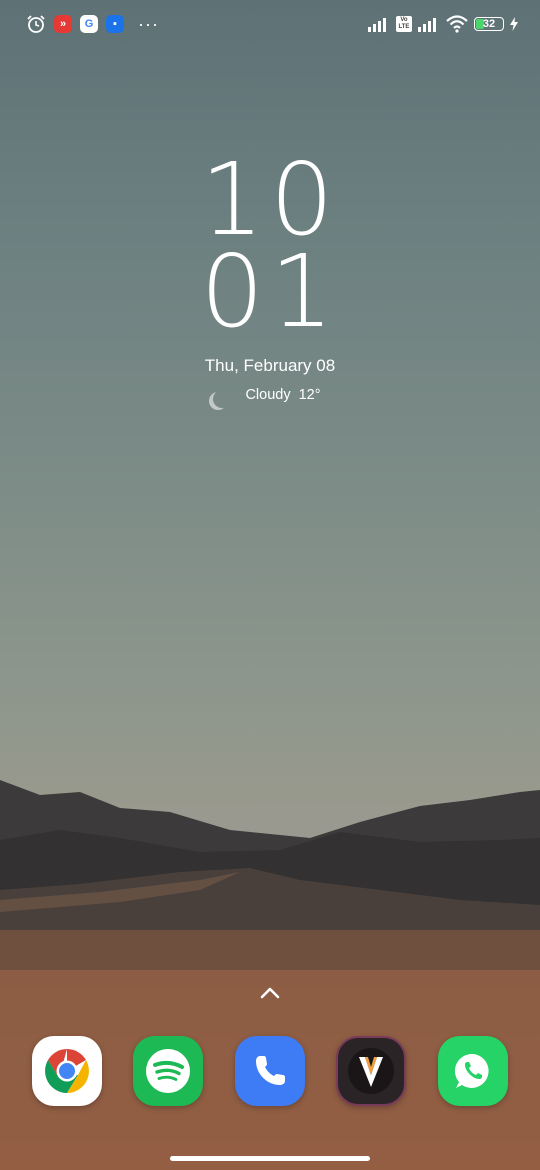 This screenshot has width=540, height=1170. What do you see at coordinates (270, 993) in the screenshot?
I see `app-drawer-chevron-up-icon` at bounding box center [270, 993].